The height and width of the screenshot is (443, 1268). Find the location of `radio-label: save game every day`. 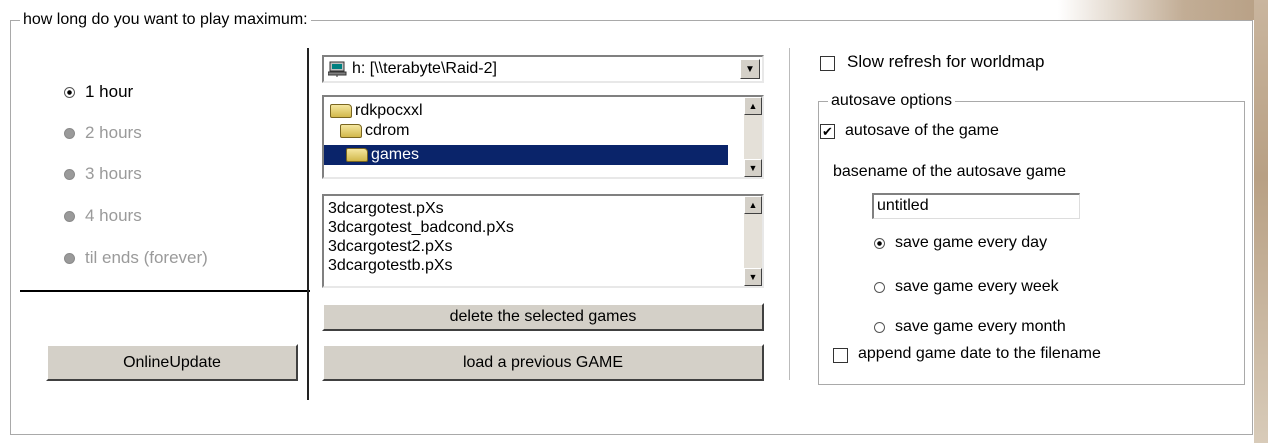

radio-label: save game every day is located at coordinates (971, 242).